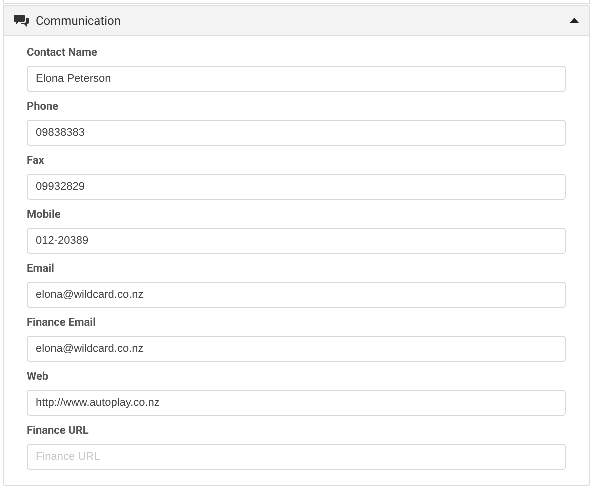 The image size is (593, 493). Describe the element at coordinates (43, 107) in the screenshot. I see `field-label: Phone` at that location.